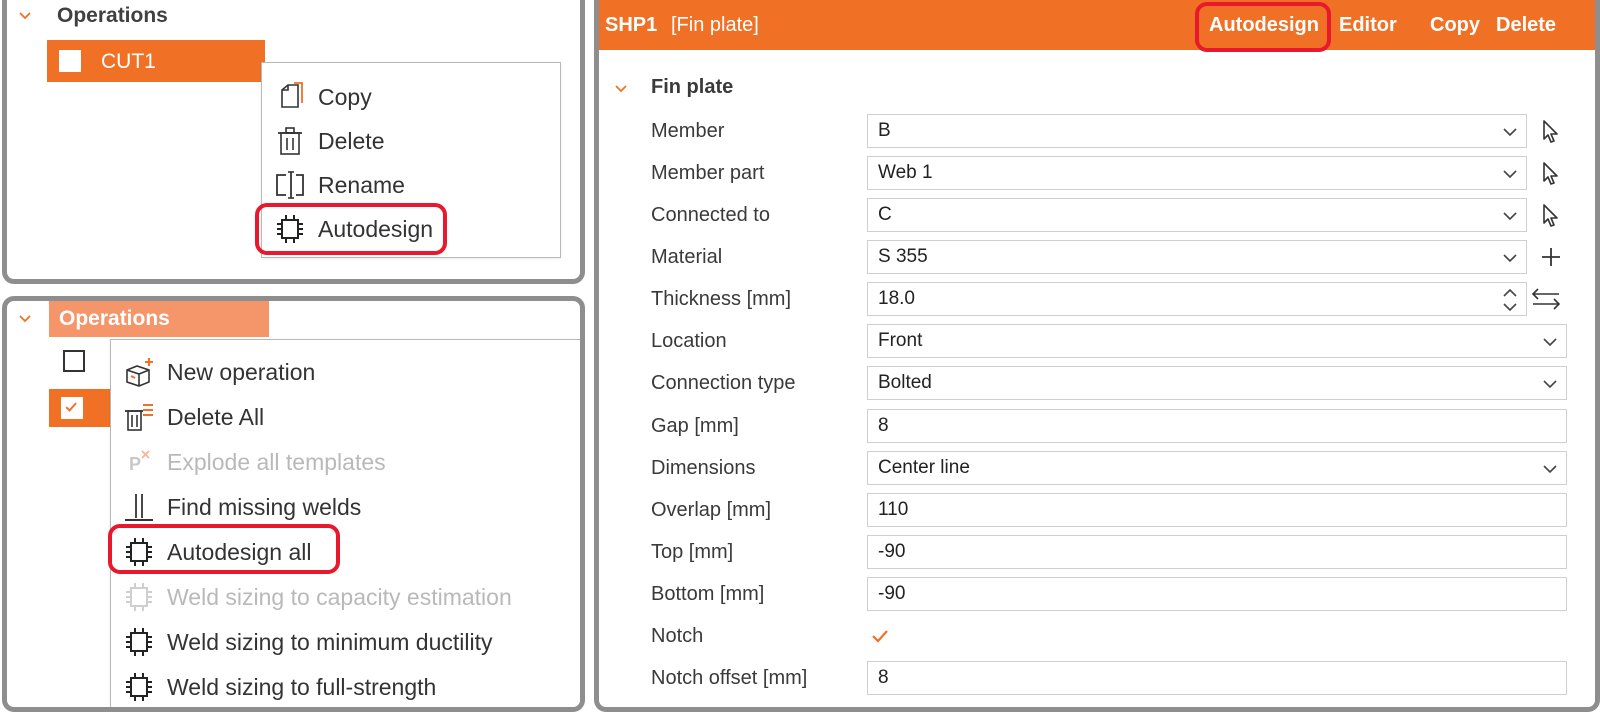 The image size is (1600, 716). I want to click on tree-item-checkbox-checked, so click(72, 408).